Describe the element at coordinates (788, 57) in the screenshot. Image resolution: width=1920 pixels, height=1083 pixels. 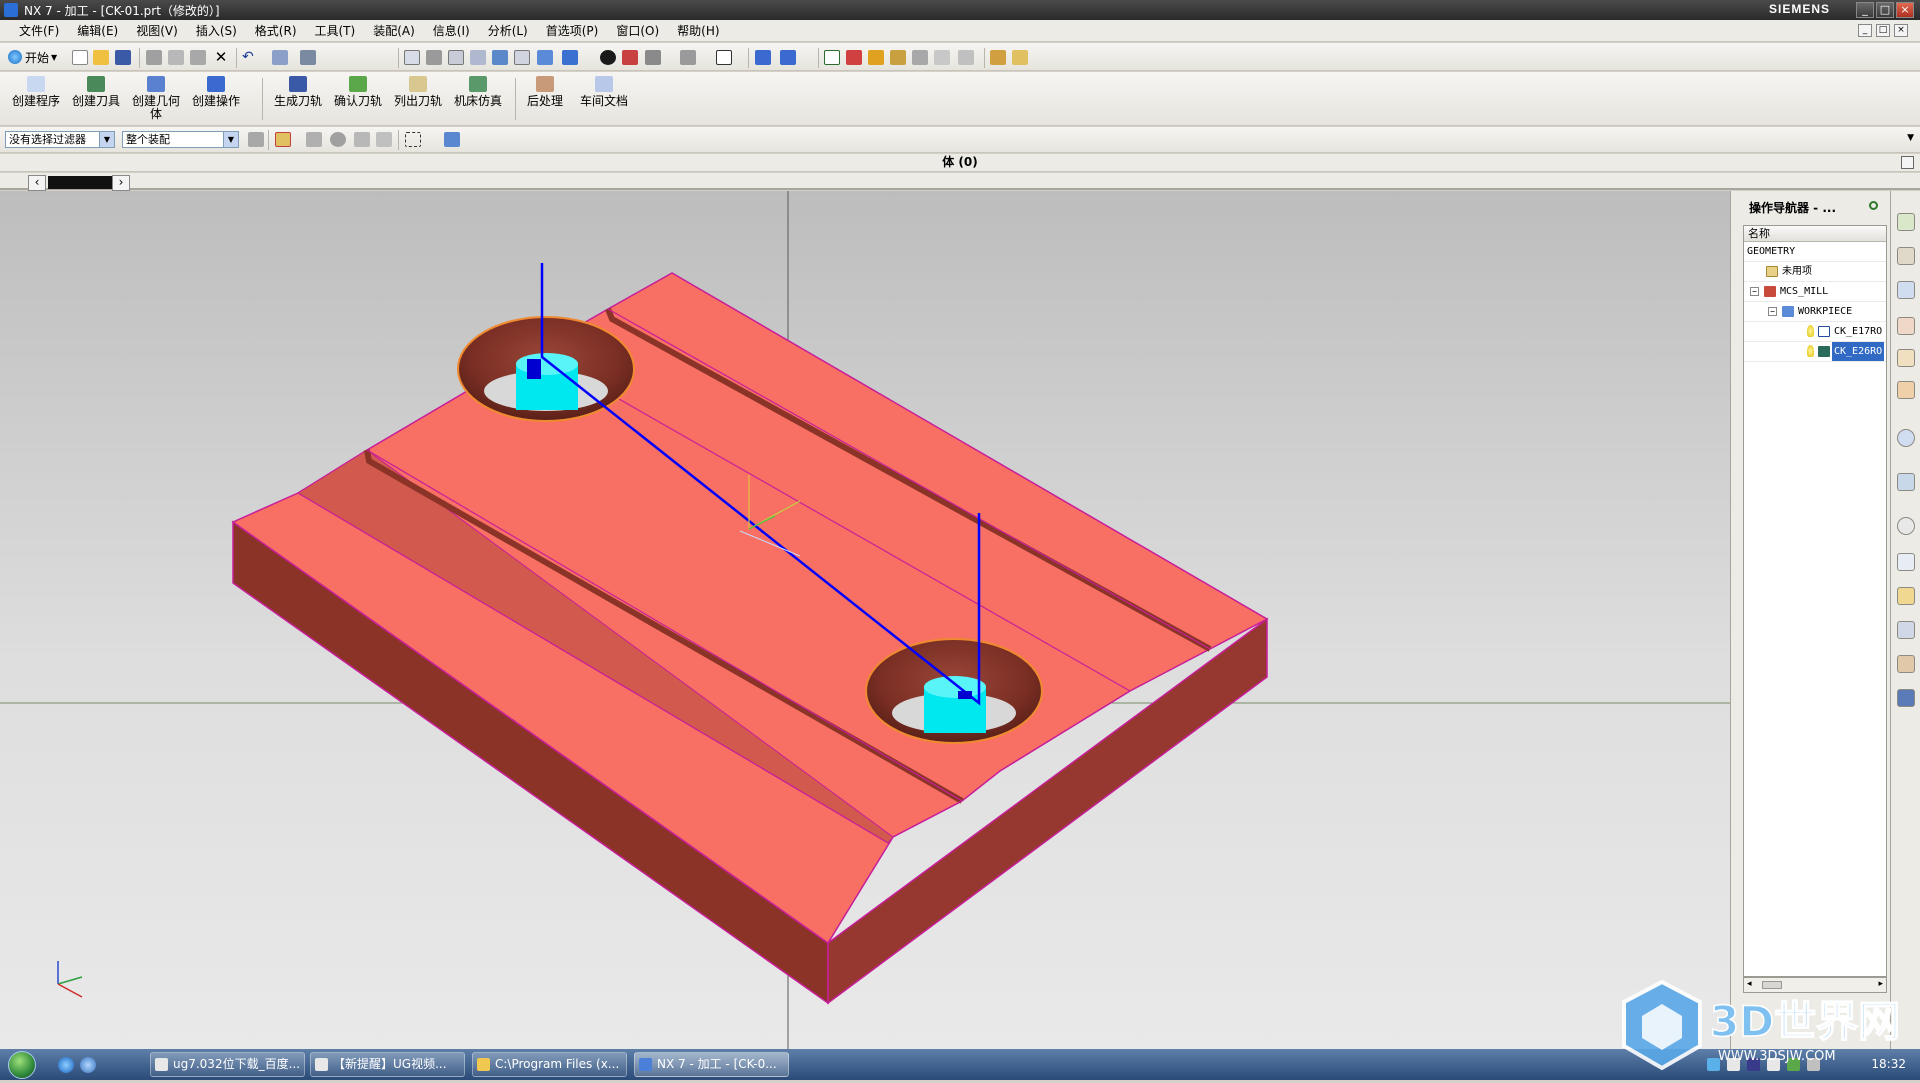
I see `wcs-dynamic-icon` at that location.